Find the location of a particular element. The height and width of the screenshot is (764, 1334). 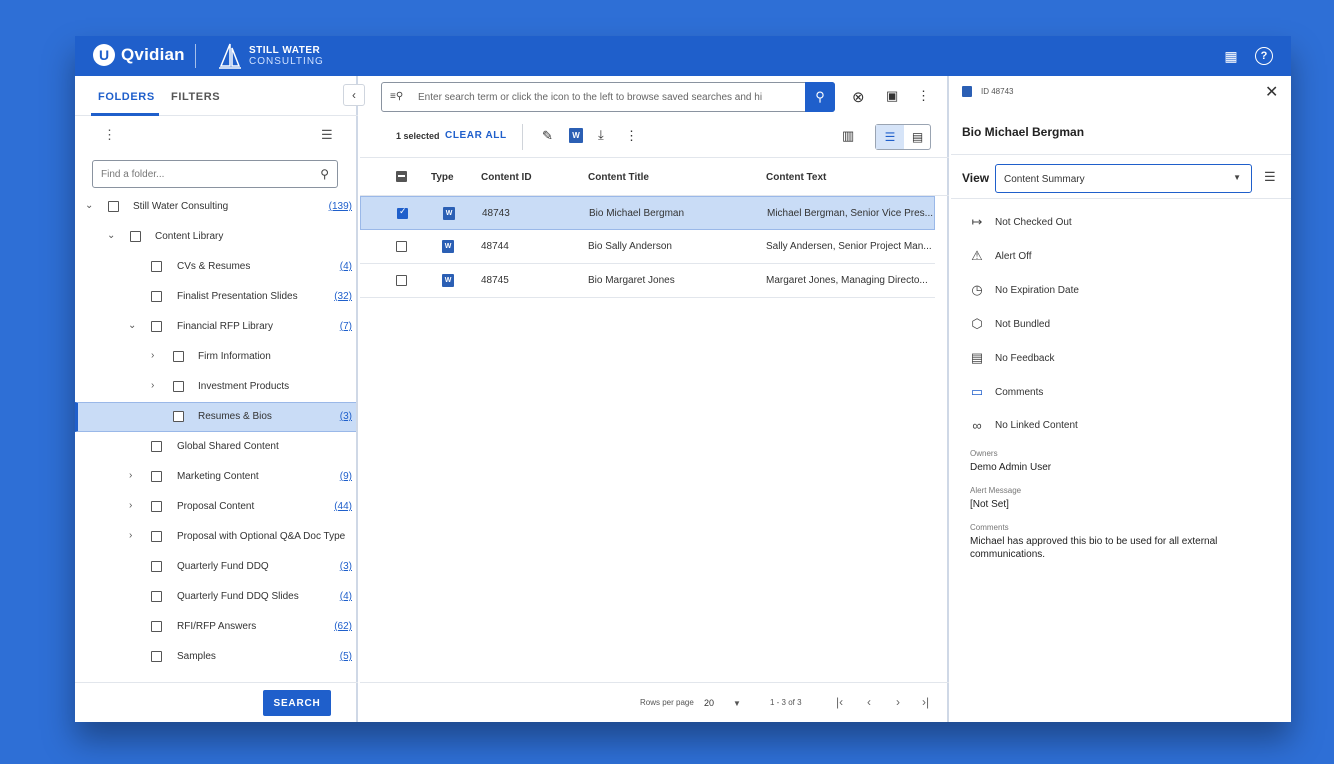

rows-per-page-dropdown-icon: ▼ is located at coordinates (737, 703).